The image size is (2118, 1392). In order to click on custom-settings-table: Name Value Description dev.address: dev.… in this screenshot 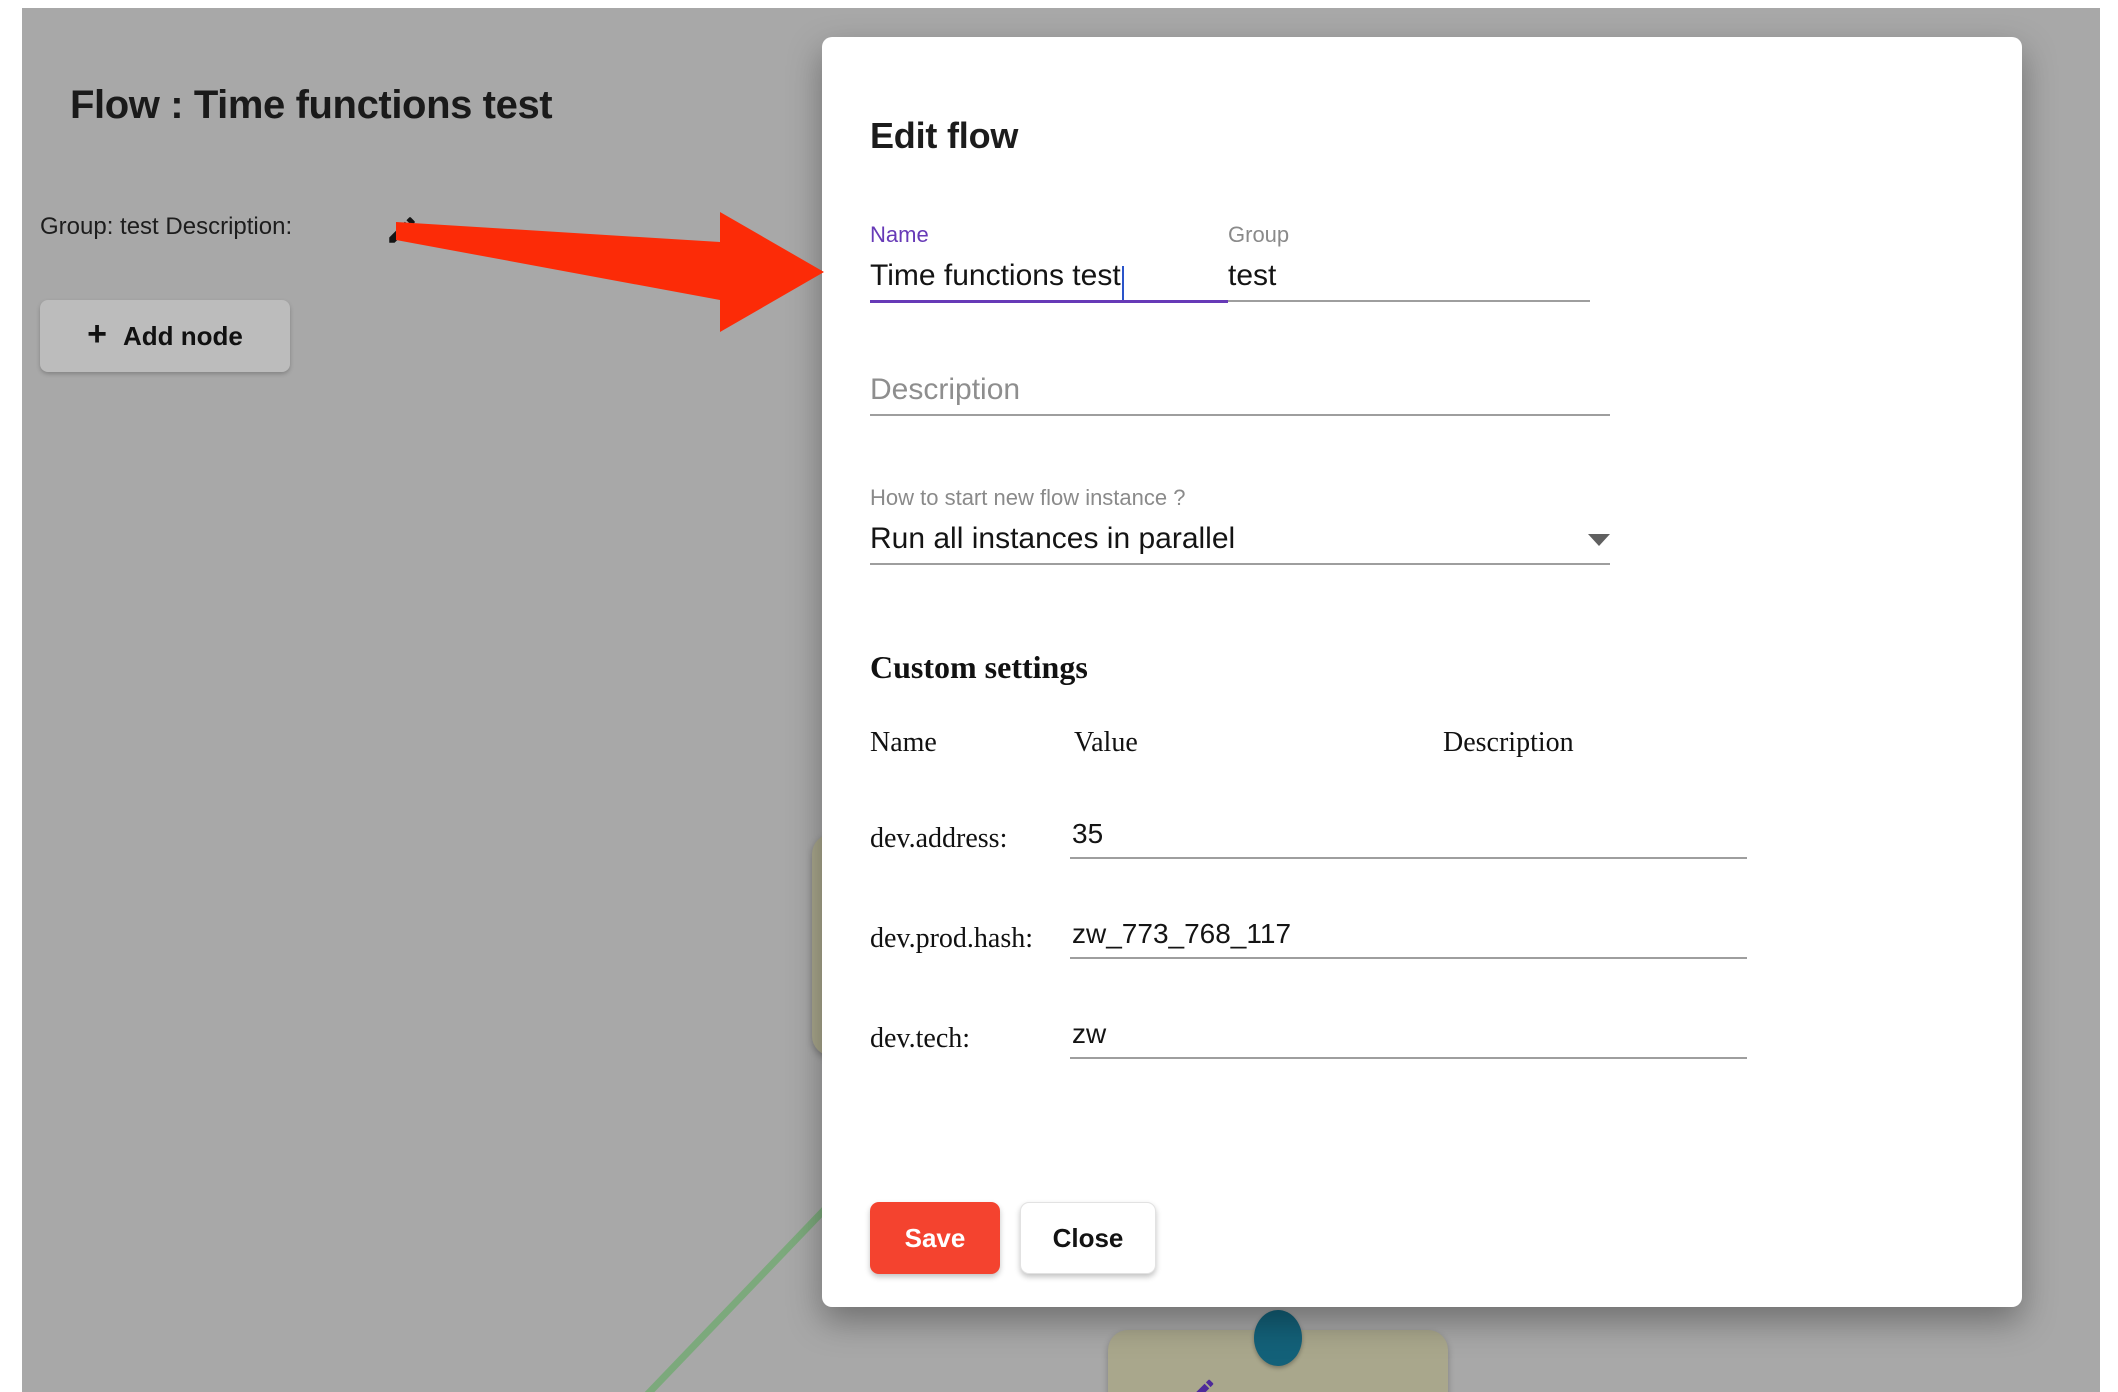, I will do `click(1420, 893)`.